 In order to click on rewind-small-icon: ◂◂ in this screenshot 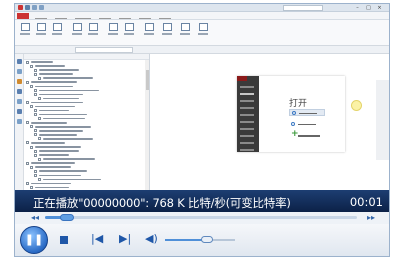, I will do `click(35, 218)`.